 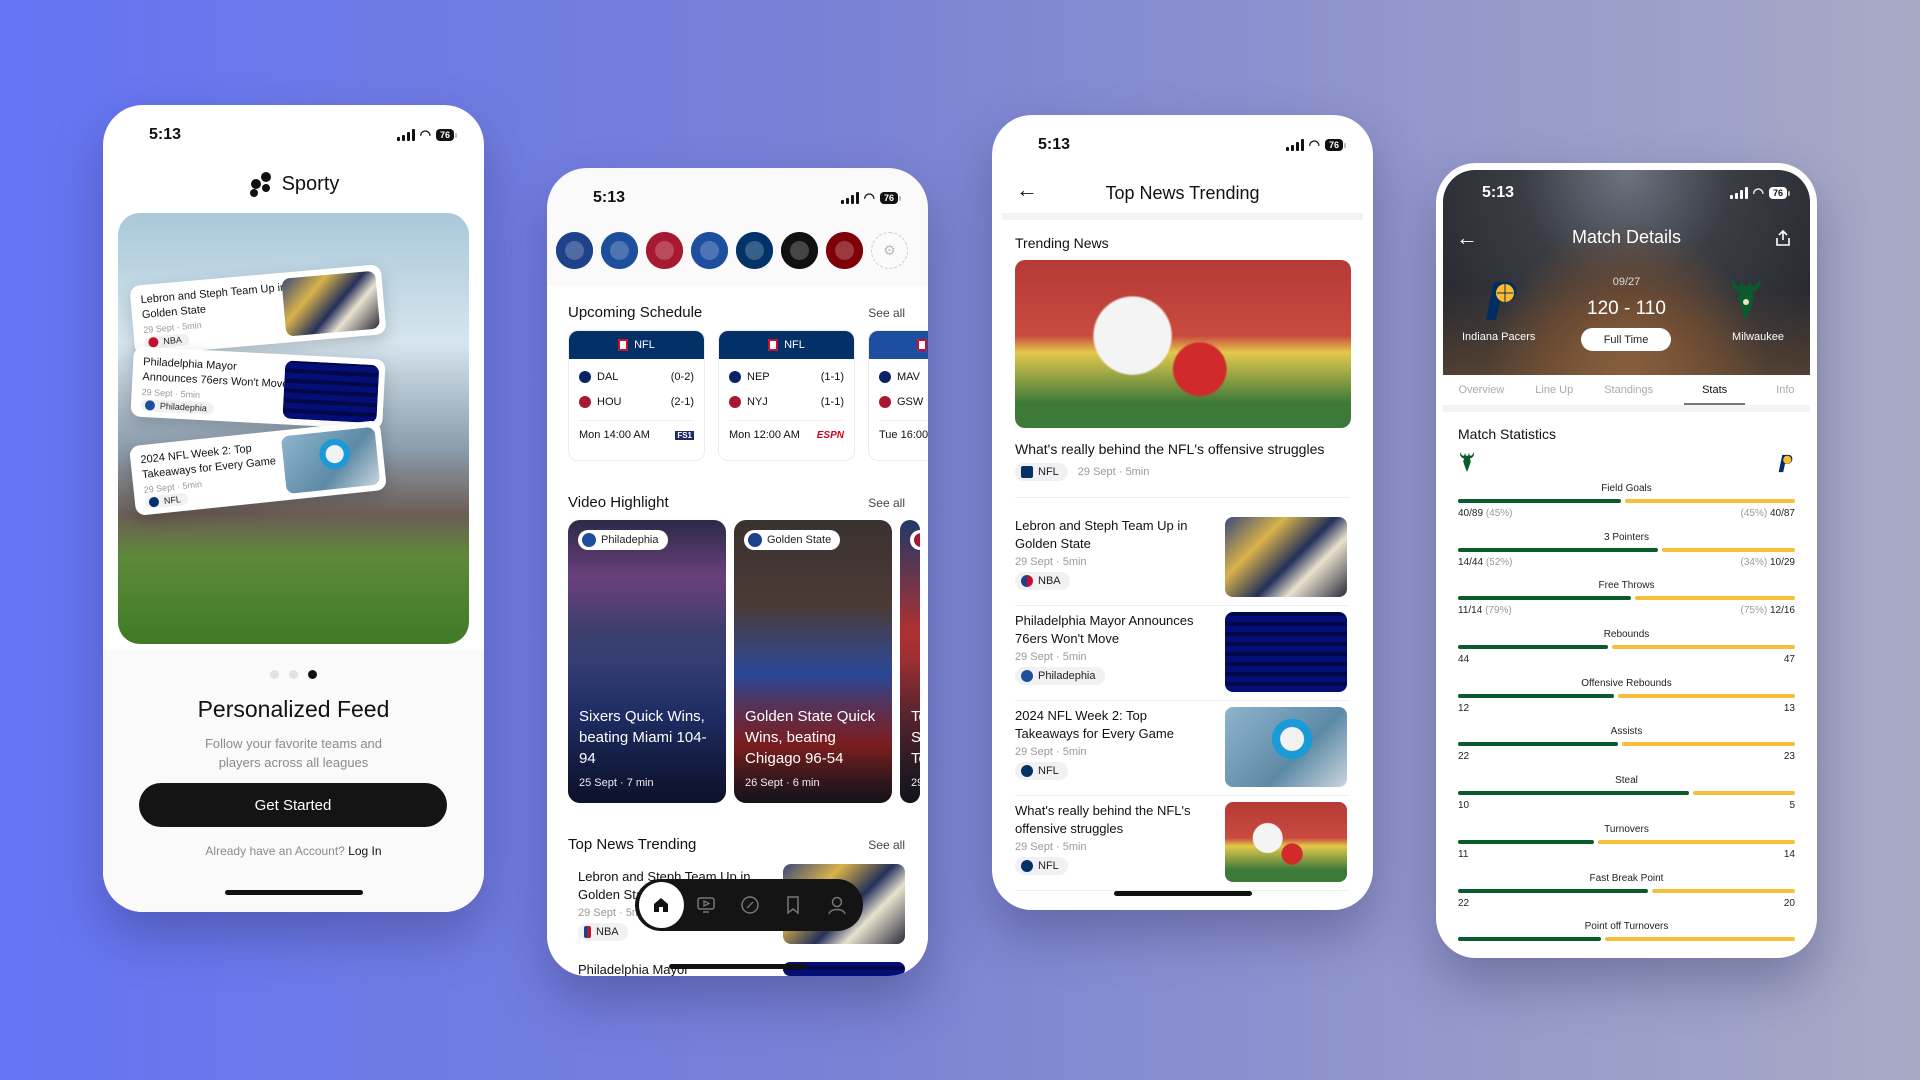 I want to click on tab-info: Info, so click(x=1785, y=390).